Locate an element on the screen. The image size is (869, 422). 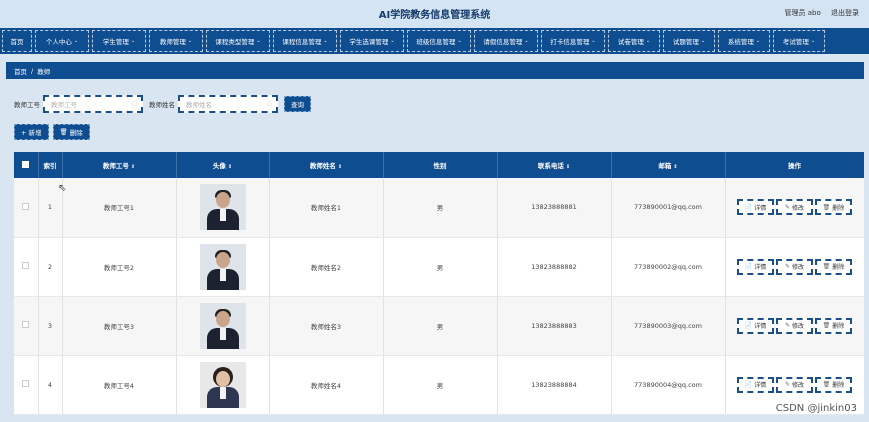
cell-ops: 📄 详情 ✎ 修改 🗑 删除 is located at coordinates (794, 267).